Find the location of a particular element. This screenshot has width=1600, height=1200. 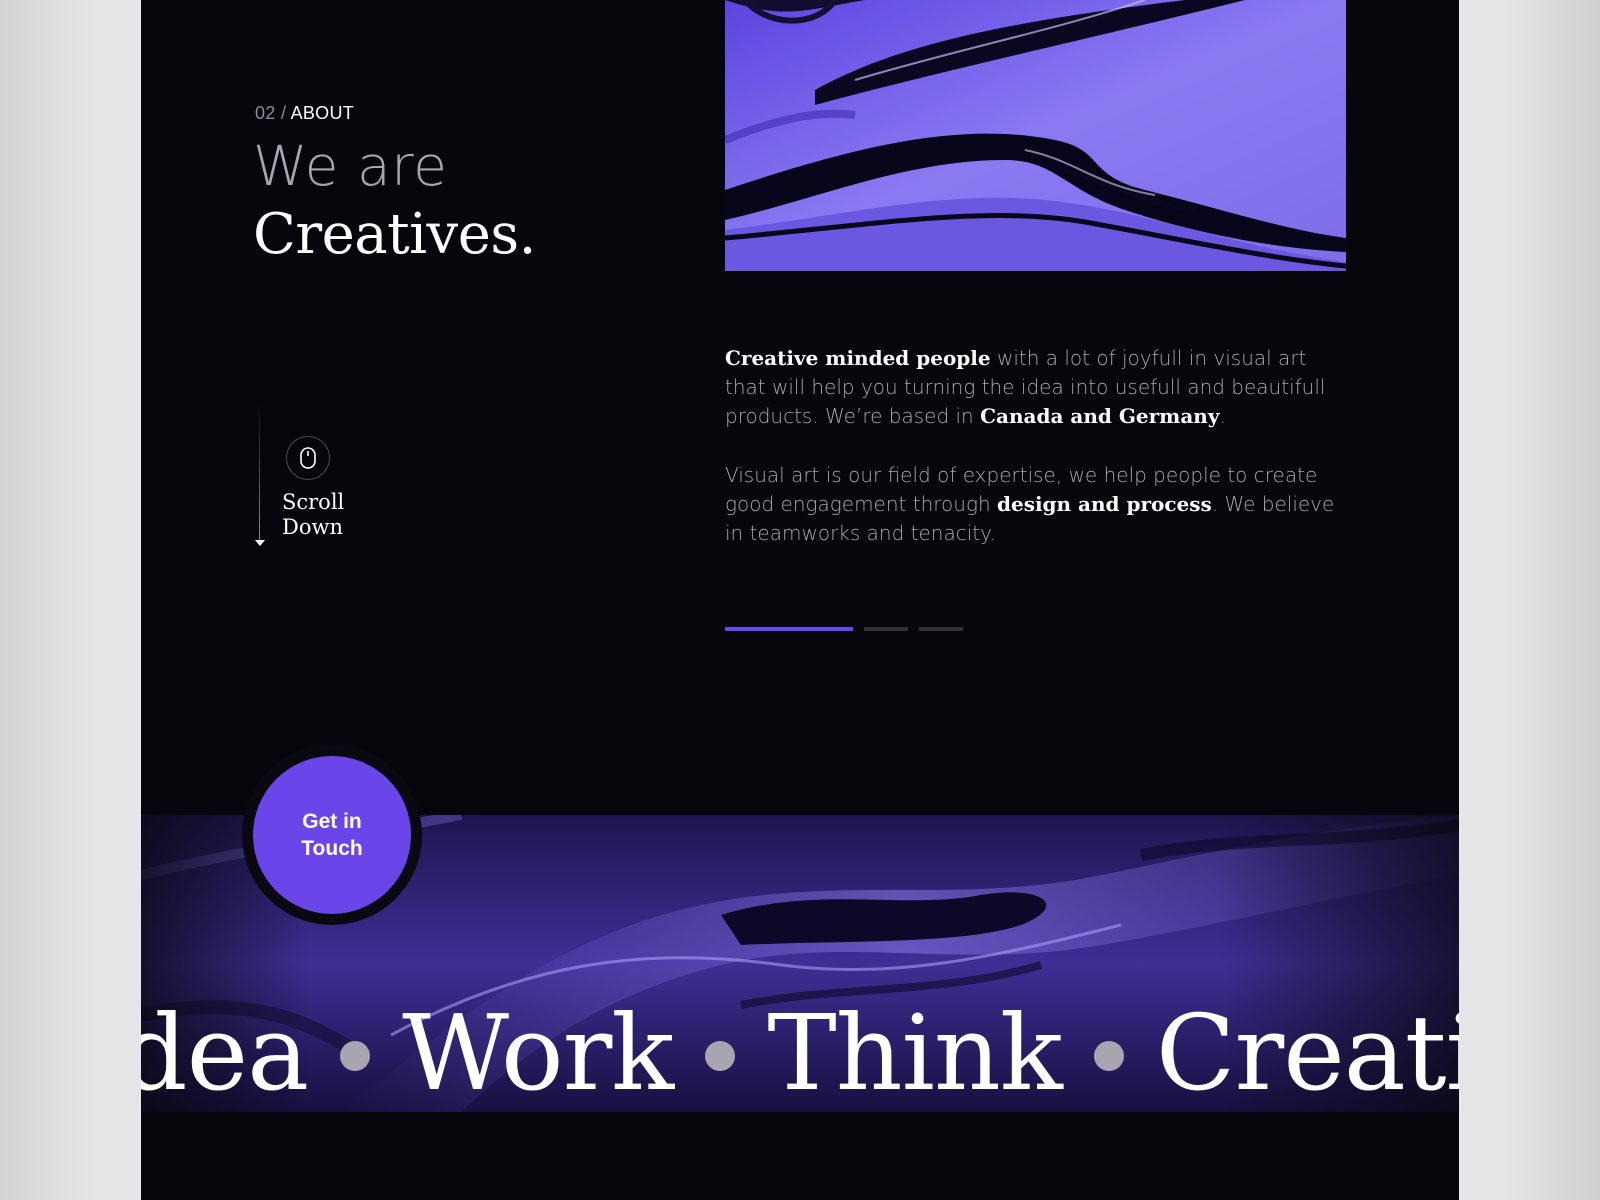

cta-line-2: Touch is located at coordinates (332, 848).